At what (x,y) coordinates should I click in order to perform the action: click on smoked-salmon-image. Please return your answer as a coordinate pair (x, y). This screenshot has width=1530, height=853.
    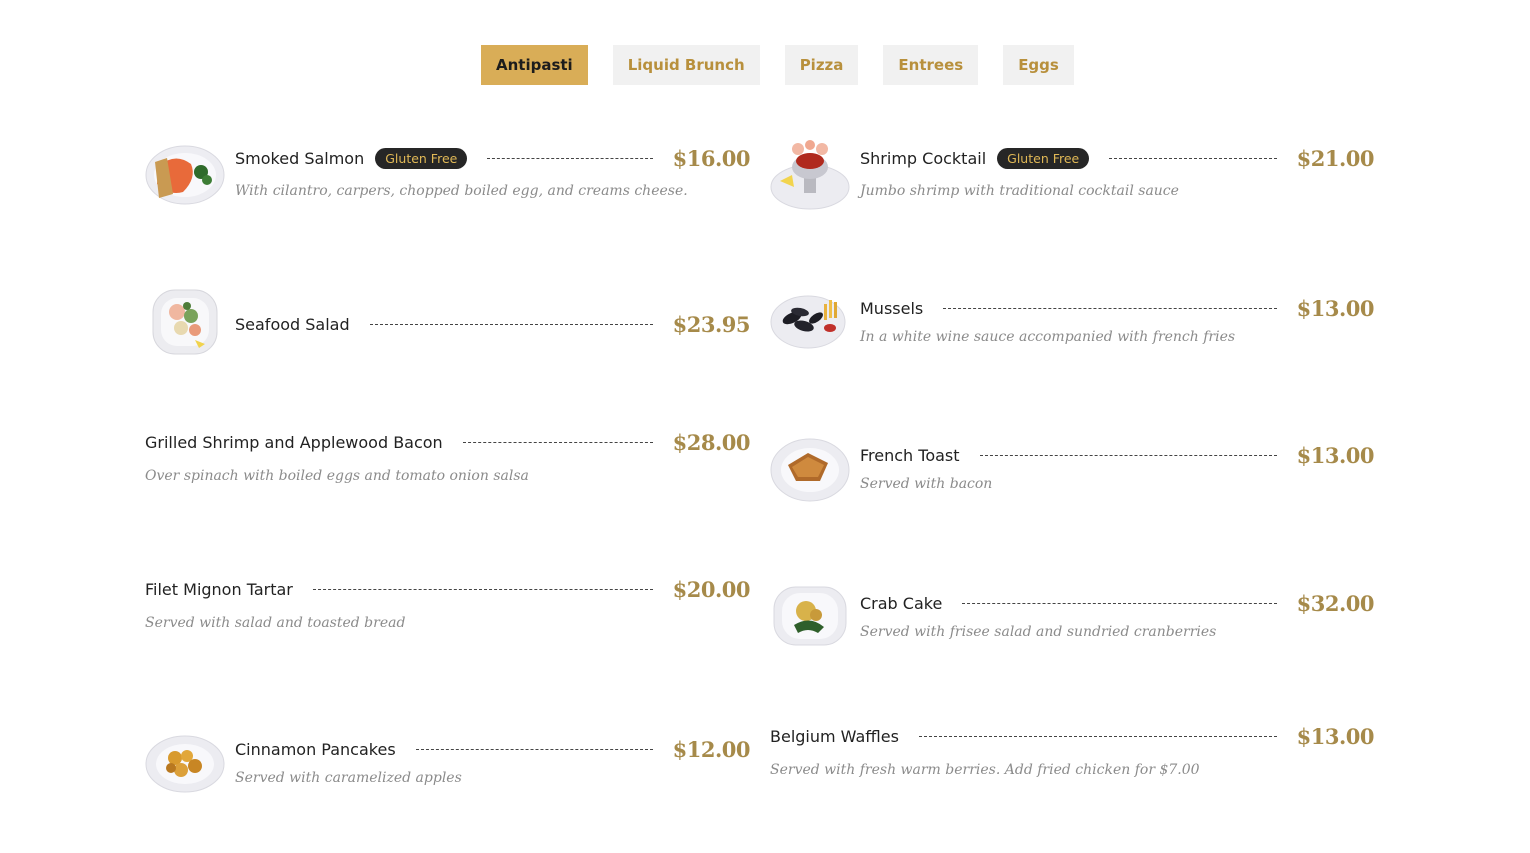
    Looking at the image, I should click on (185, 179).